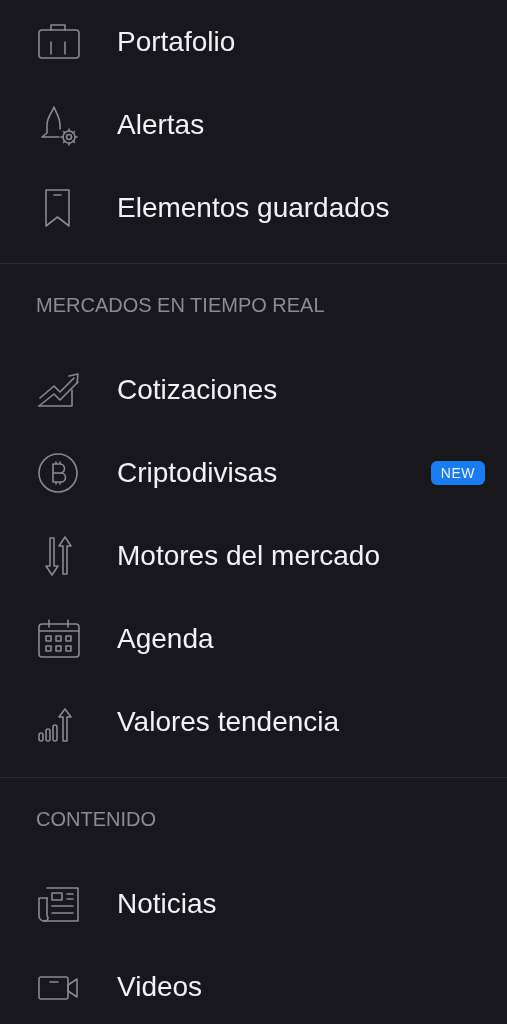 The height and width of the screenshot is (1024, 507). What do you see at coordinates (249, 555) in the screenshot?
I see `menu-item-label: Motores del mercado` at bounding box center [249, 555].